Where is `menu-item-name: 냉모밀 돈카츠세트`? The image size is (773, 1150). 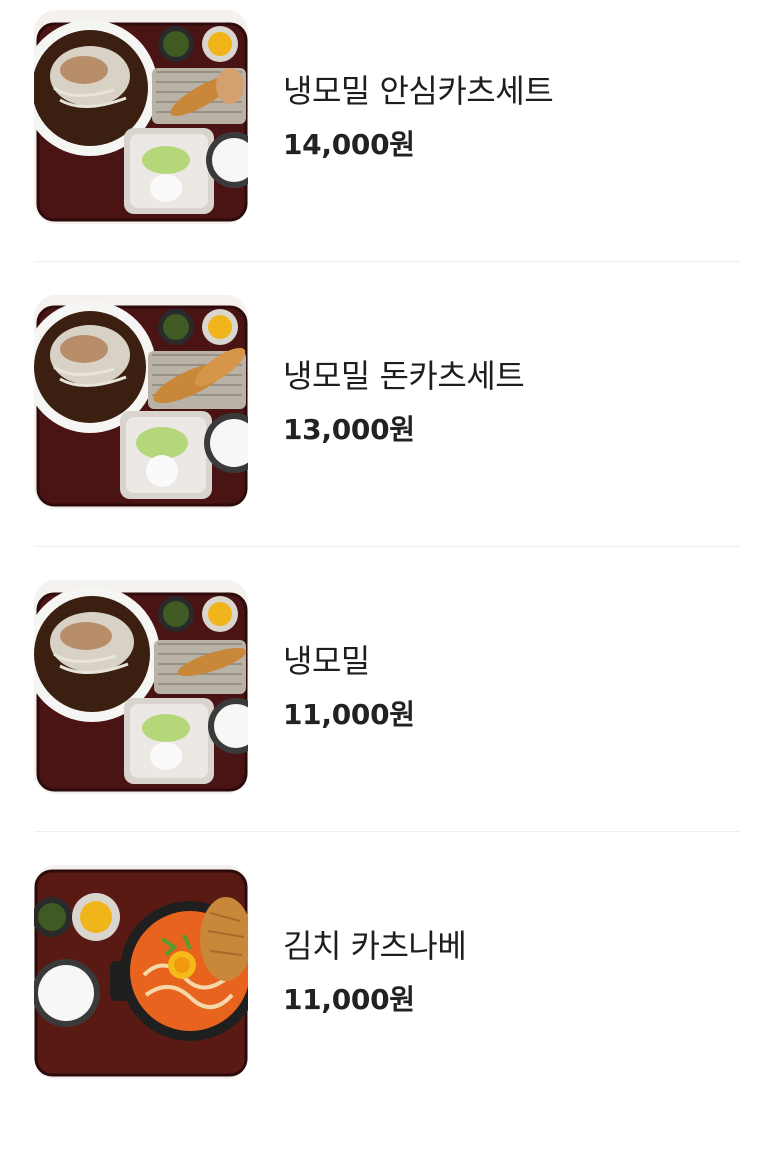 menu-item-name: 냉모밀 돈카츠세트 is located at coordinates (404, 376).